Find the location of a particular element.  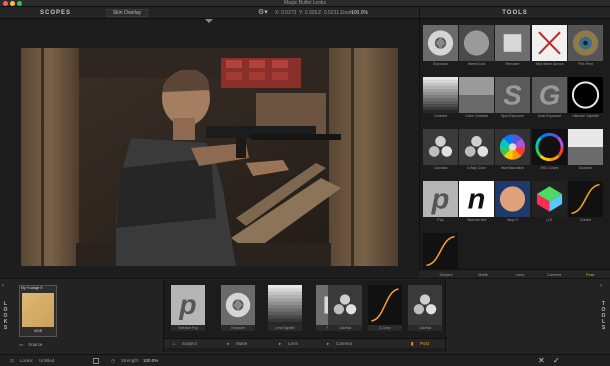

grey-disc-icon is located at coordinates (476, 43).